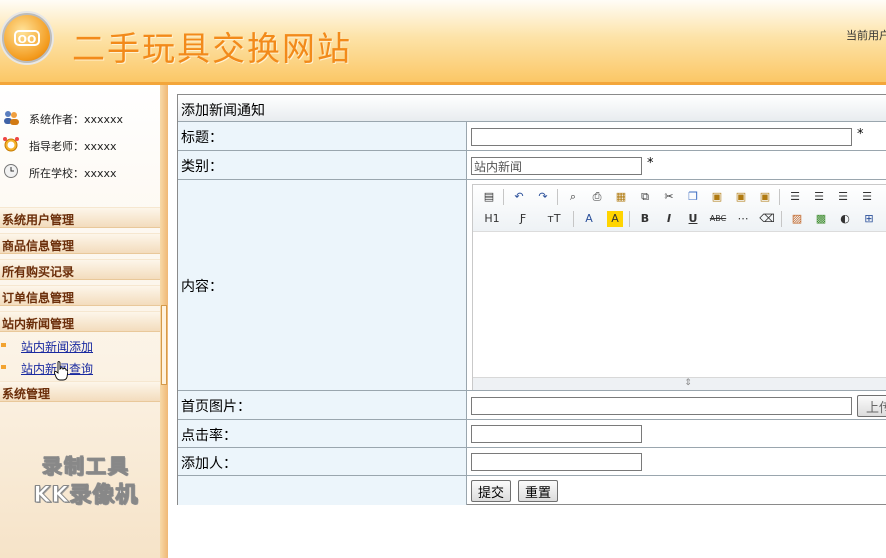 Image resolution: width=886 pixels, height=558 pixels. I want to click on sidebar-collapse-handle, so click(164, 345).